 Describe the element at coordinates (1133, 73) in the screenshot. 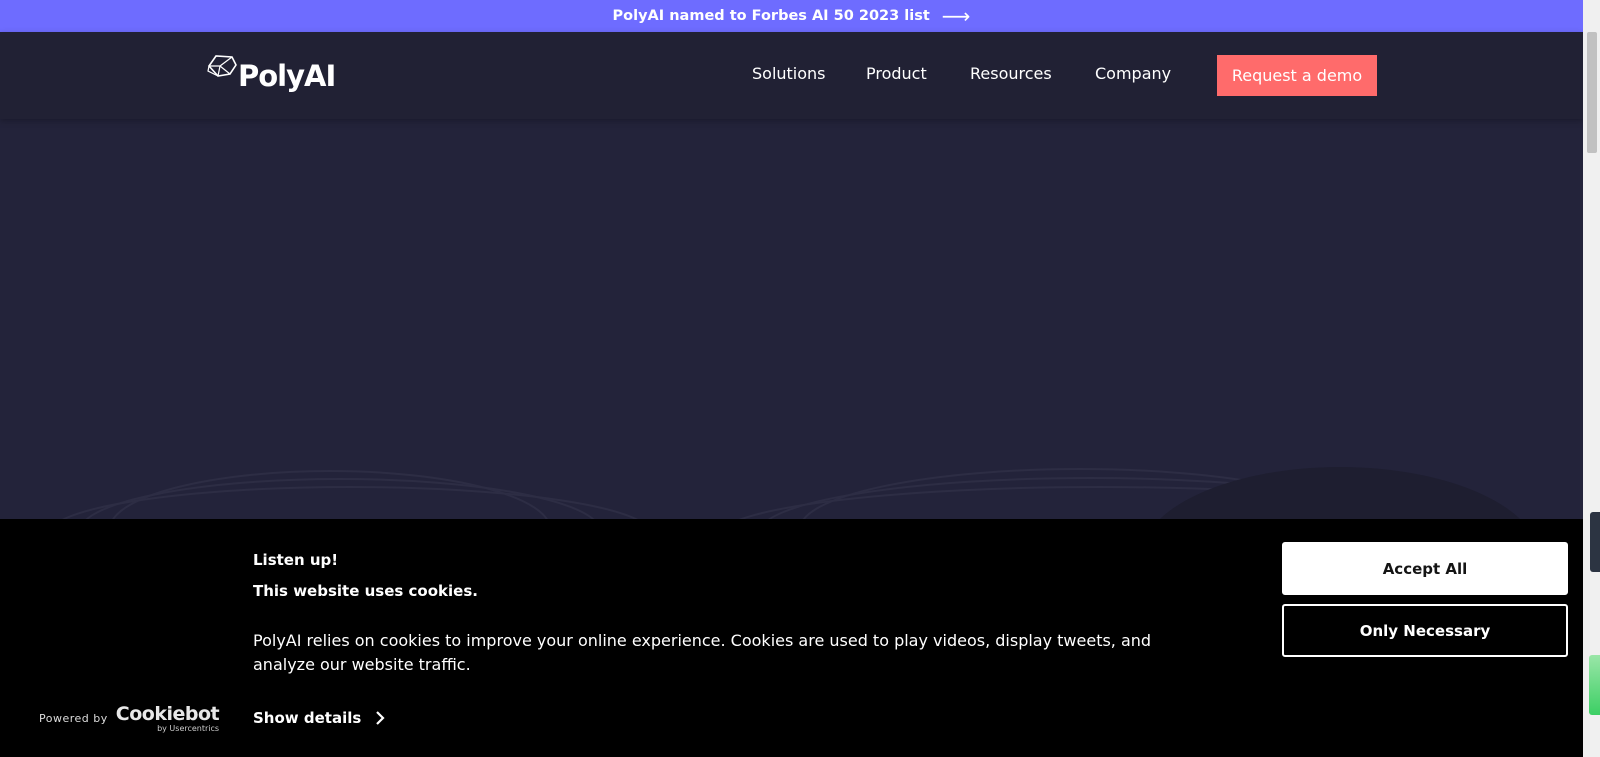

I see `nav-company: Company` at that location.